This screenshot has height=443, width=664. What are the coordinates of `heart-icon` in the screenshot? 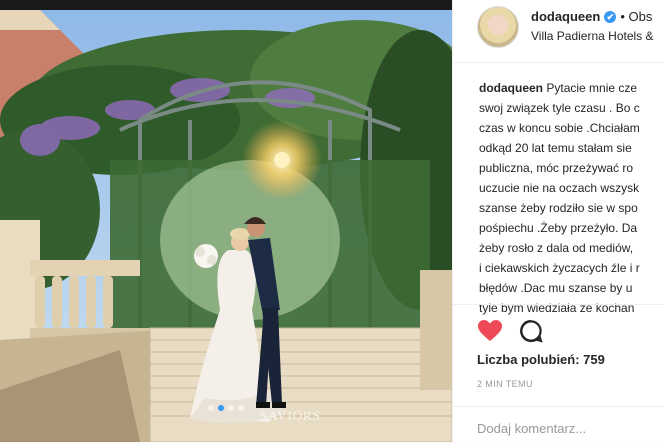 It's located at (490, 333).